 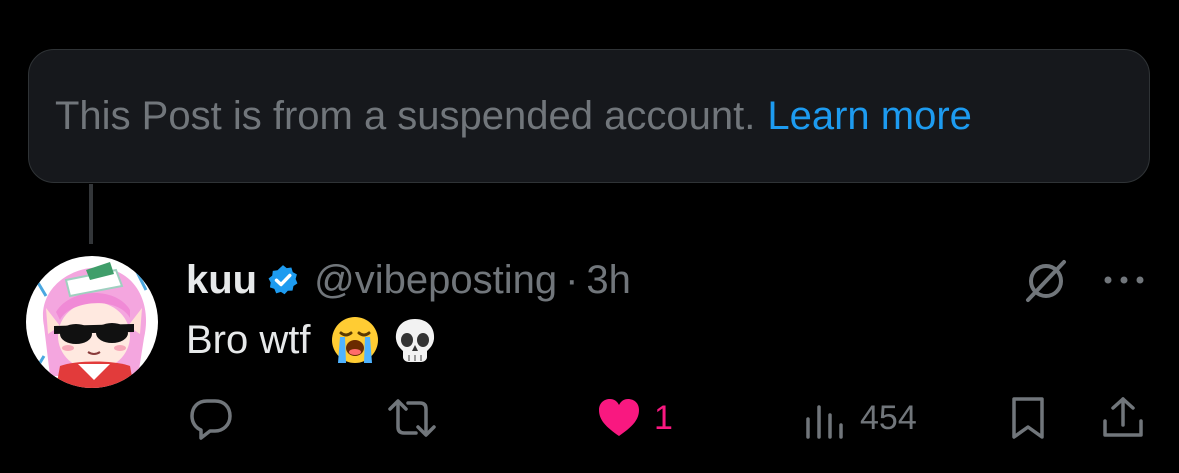 I want to click on like-count: 1, so click(x=663, y=417).